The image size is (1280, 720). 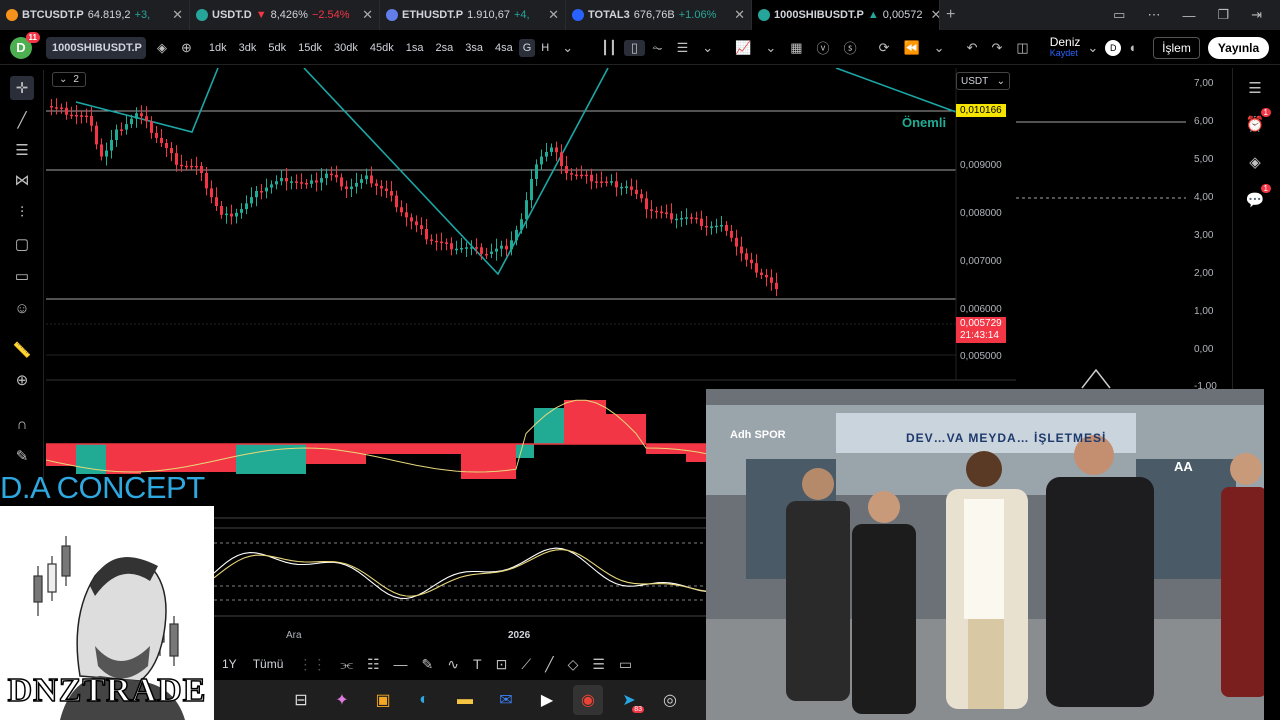 I want to click on callout-icon: ▭, so click(x=625, y=664).